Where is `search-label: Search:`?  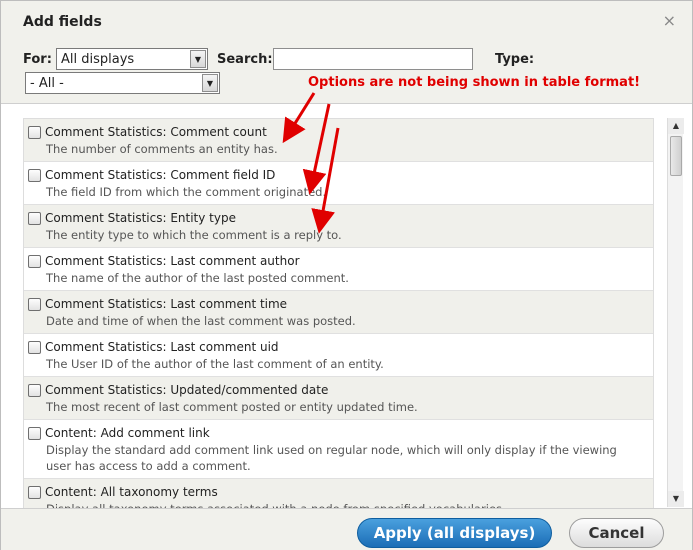
search-label: Search: is located at coordinates (245, 59).